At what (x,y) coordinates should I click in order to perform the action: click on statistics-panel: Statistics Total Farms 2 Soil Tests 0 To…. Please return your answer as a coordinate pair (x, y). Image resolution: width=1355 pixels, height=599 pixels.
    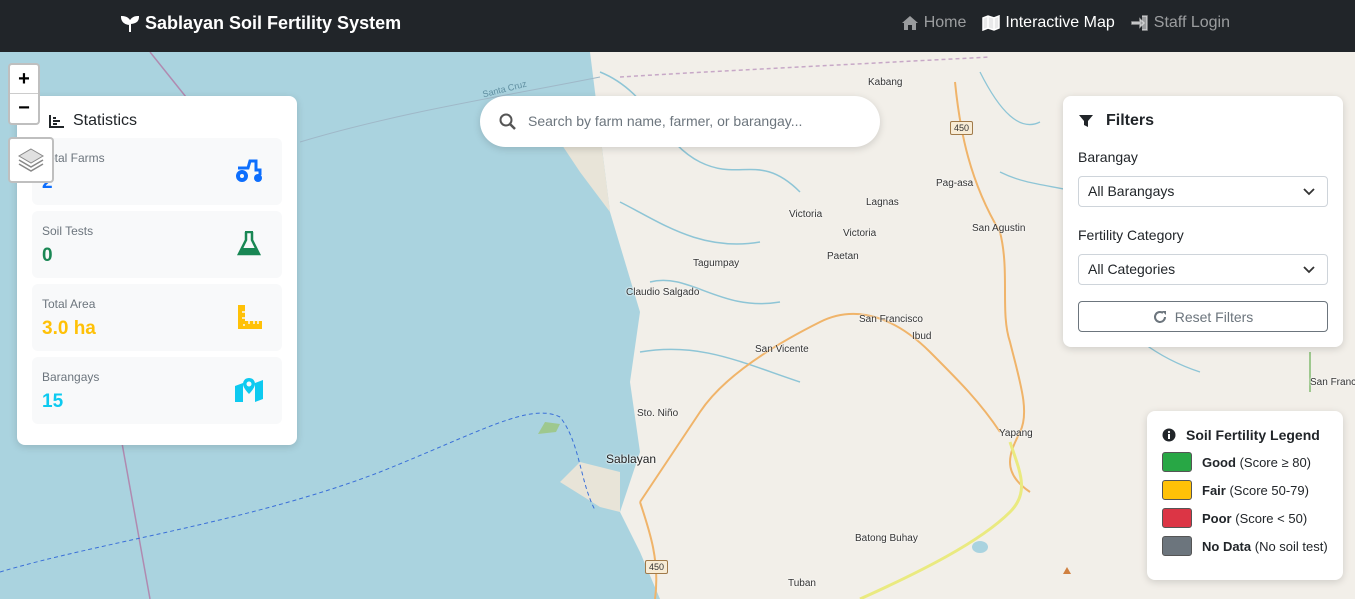
    Looking at the image, I should click on (157, 270).